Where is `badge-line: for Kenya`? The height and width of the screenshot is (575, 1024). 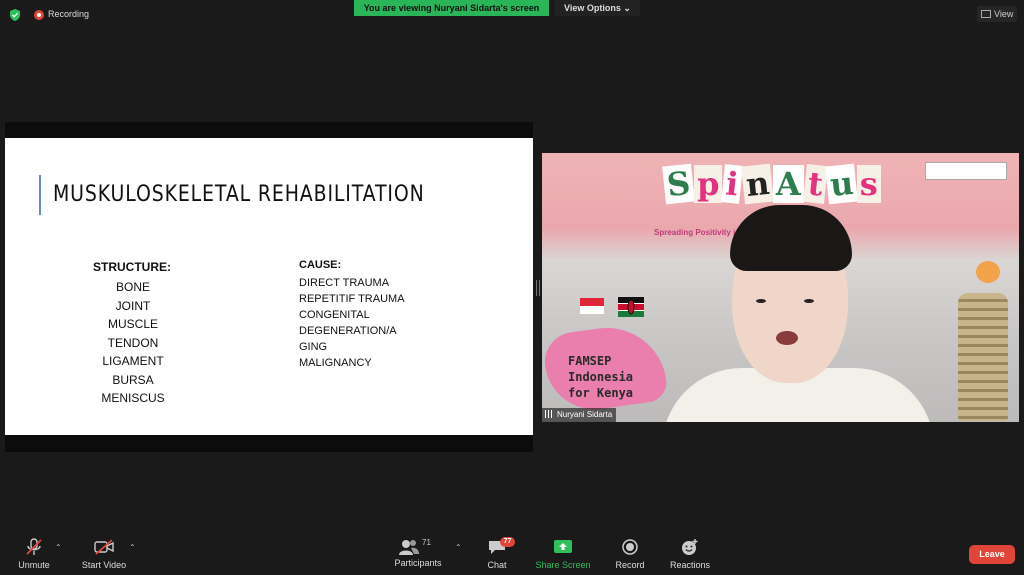 badge-line: for Kenya is located at coordinates (601, 393).